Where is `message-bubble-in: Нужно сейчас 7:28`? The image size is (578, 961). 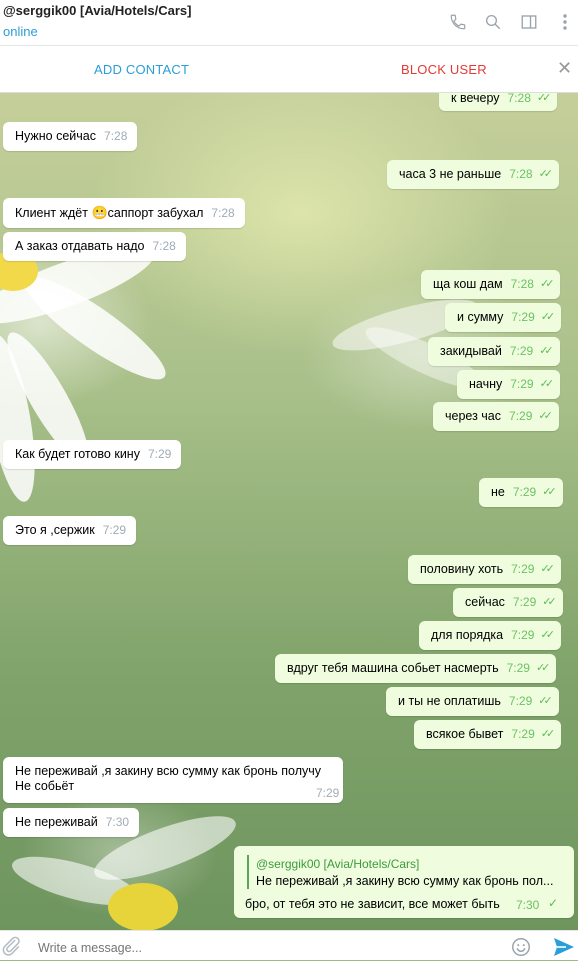
message-bubble-in: Нужно сейчас 7:28 is located at coordinates (70, 136).